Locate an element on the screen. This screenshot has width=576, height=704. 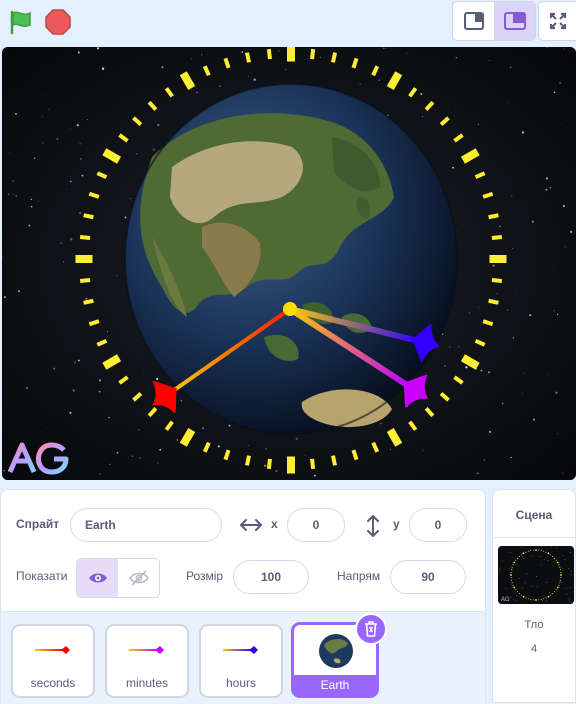
backdrop-count: 4 is located at coordinates (534, 649).